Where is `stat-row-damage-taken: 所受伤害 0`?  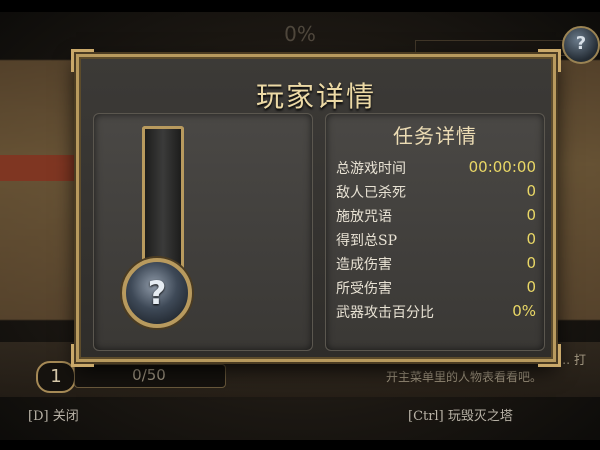
stat-row-damage-taken: 所受伤害 0 is located at coordinates (436, 289).